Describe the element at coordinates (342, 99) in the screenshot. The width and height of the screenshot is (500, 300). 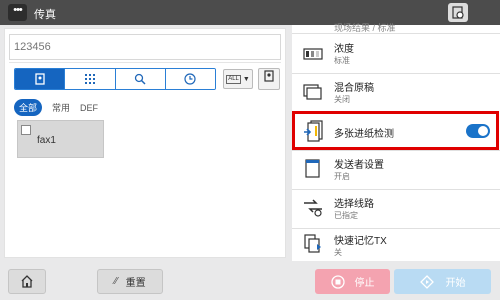
I see `mixed-original-value: 关闭` at that location.